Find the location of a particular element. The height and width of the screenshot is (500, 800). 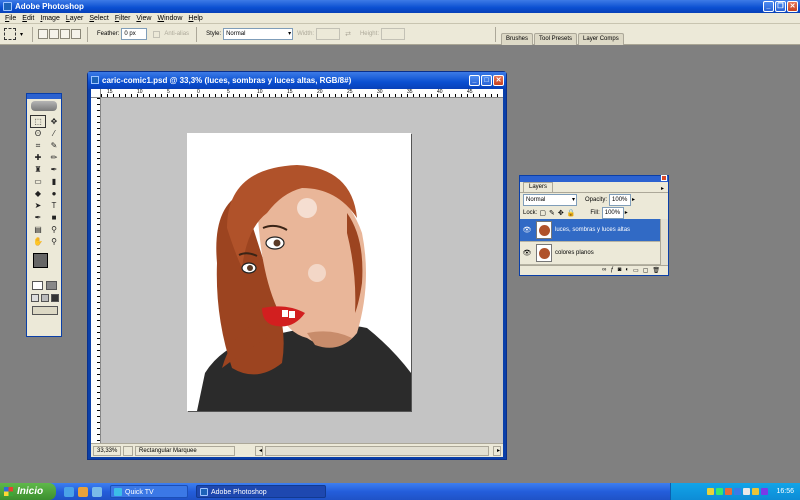

rectangle-tool-icon: ■ is located at coordinates (54, 217).